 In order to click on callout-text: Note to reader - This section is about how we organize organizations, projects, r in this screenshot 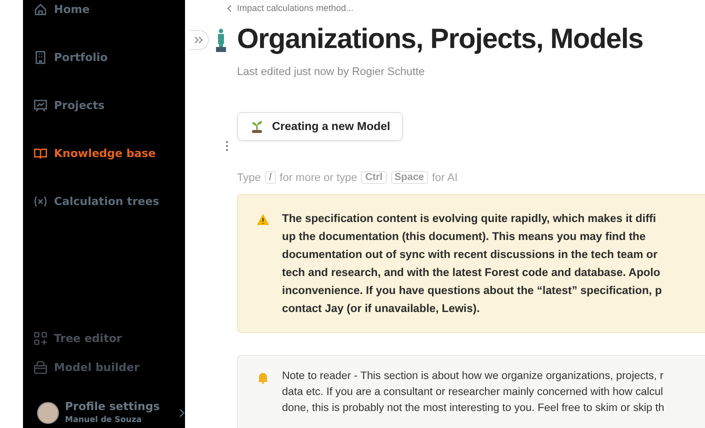, I will do `click(473, 376)`.